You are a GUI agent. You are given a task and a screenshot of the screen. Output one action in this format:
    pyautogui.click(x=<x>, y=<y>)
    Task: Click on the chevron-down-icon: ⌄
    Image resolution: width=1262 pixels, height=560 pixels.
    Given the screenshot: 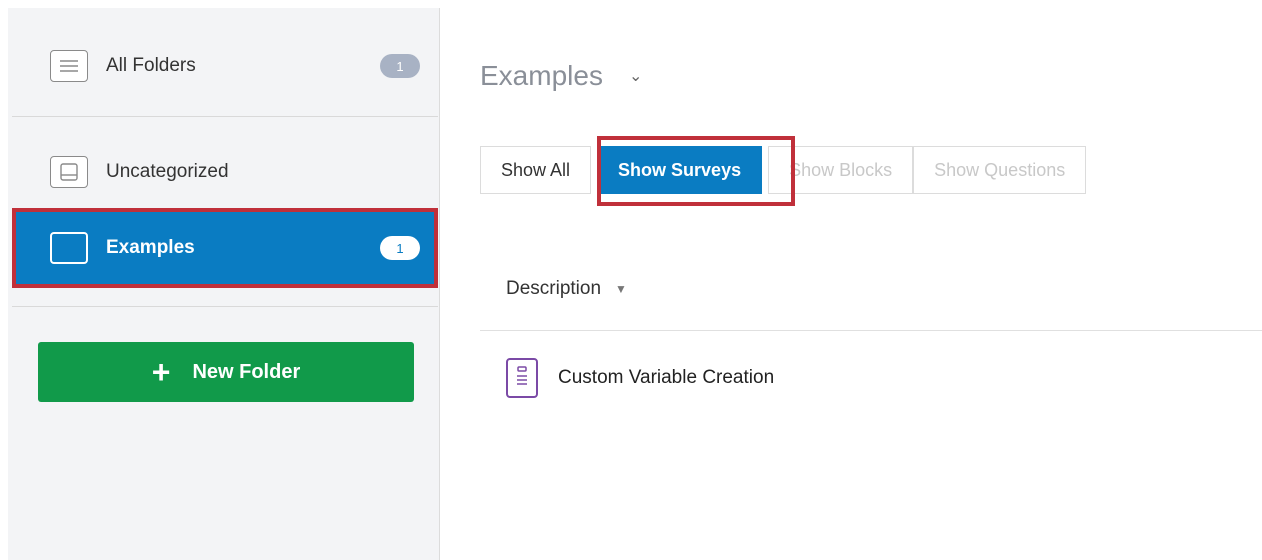 What is the action you would take?
    pyautogui.click(x=635, y=76)
    